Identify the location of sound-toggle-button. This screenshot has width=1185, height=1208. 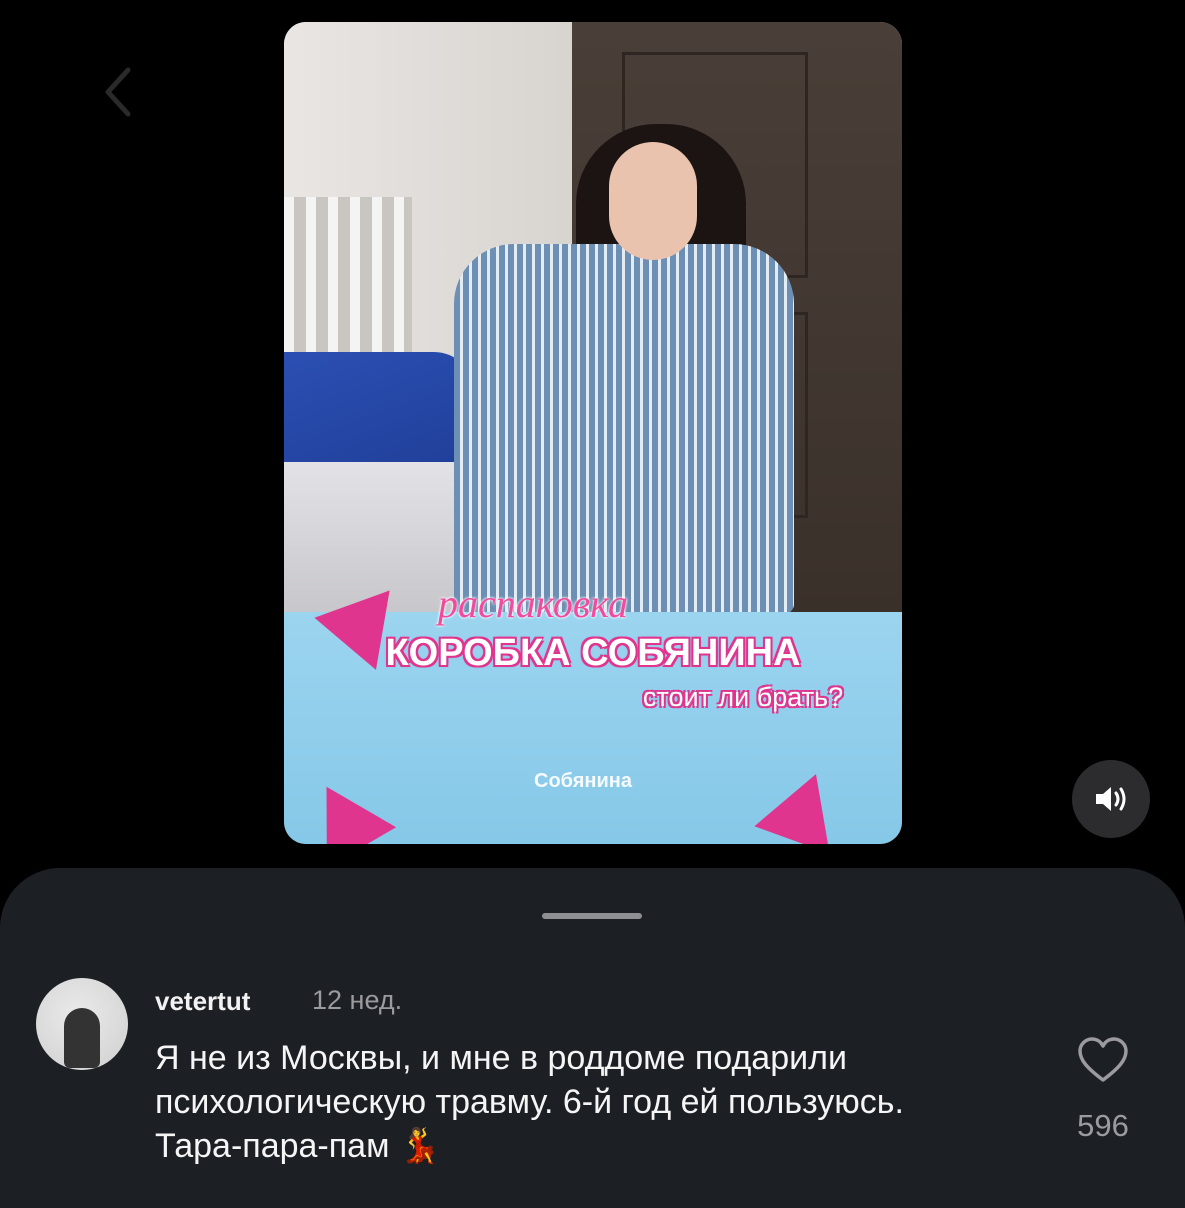
(1111, 799).